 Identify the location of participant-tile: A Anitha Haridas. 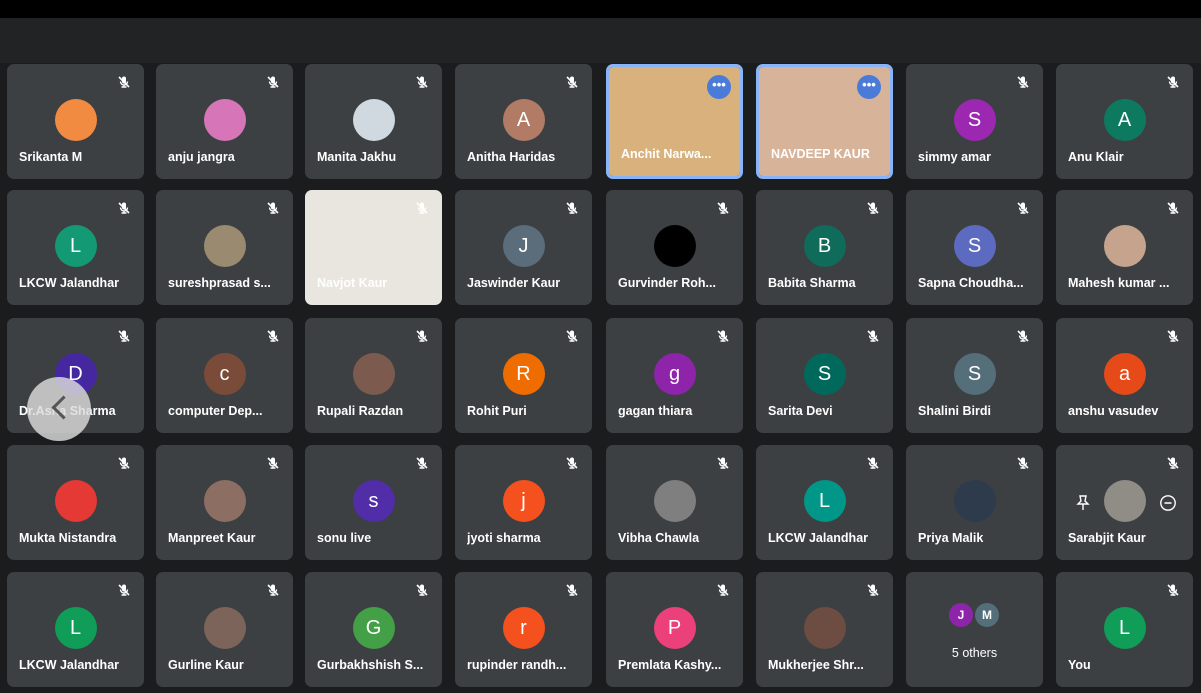
(523, 121).